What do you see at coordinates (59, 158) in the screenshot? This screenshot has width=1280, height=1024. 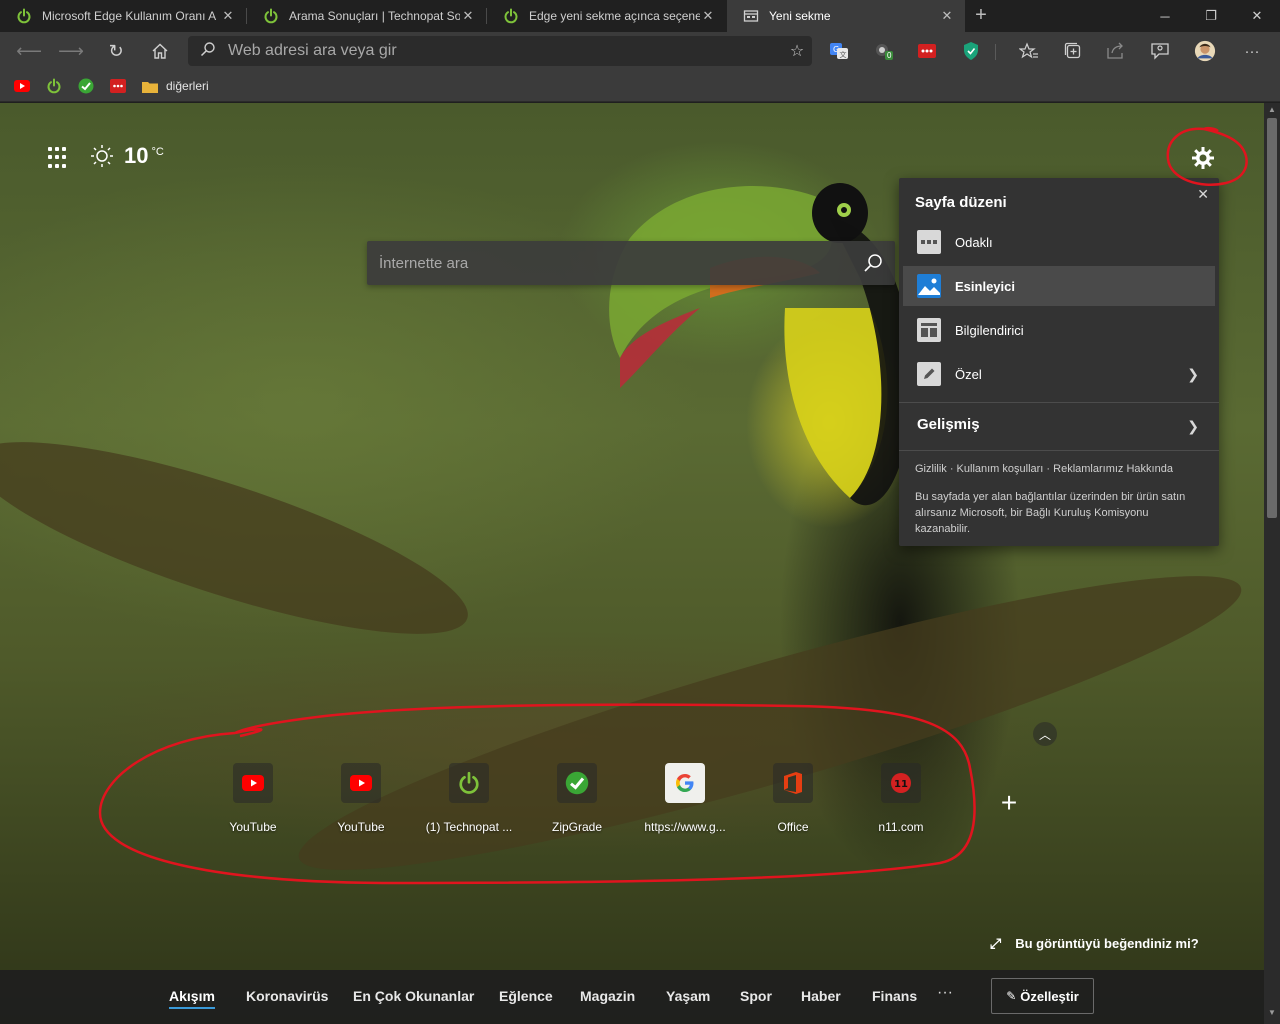 I see `apps-launcher-button` at bounding box center [59, 158].